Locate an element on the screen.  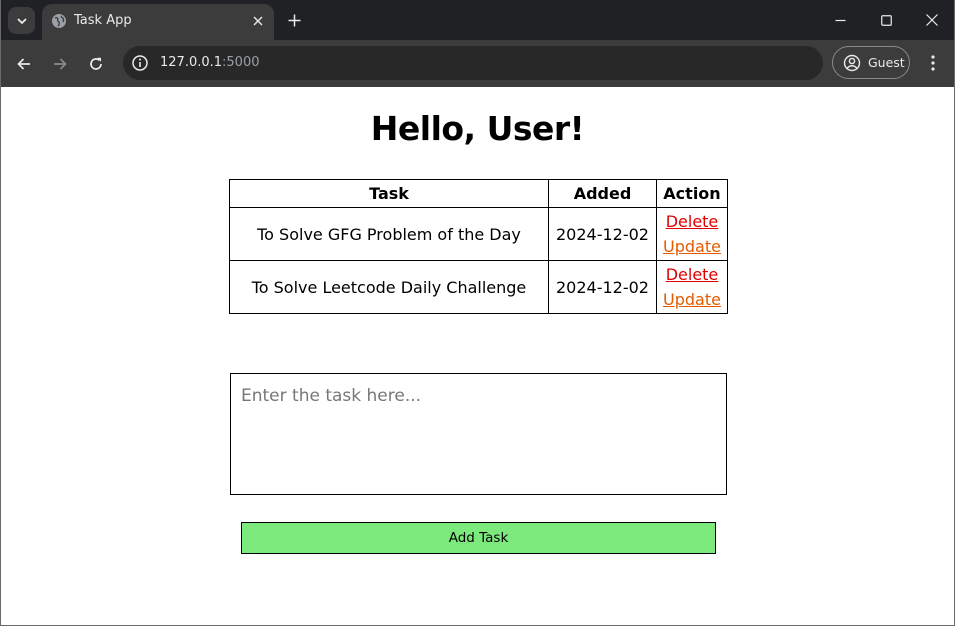
back-button is located at coordinates (24, 64).